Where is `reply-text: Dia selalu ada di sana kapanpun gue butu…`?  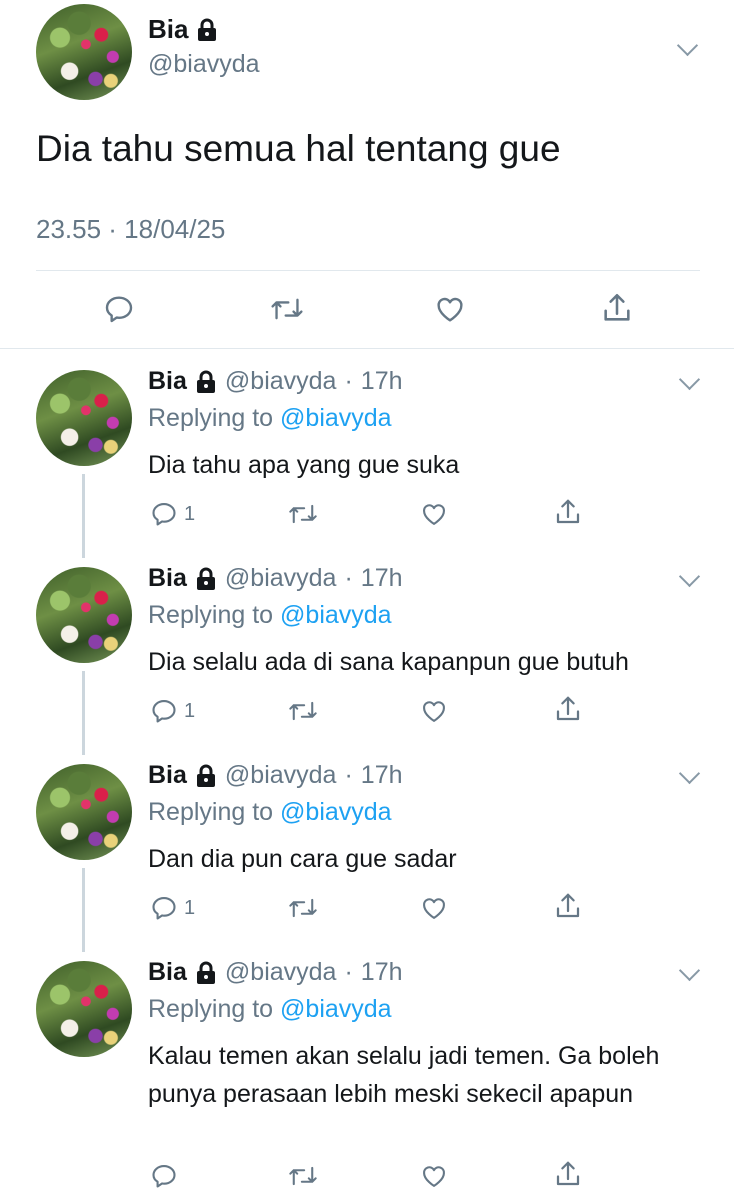
reply-text: Dia selalu ada di sana kapanpun gue butu… is located at coordinates (388, 662).